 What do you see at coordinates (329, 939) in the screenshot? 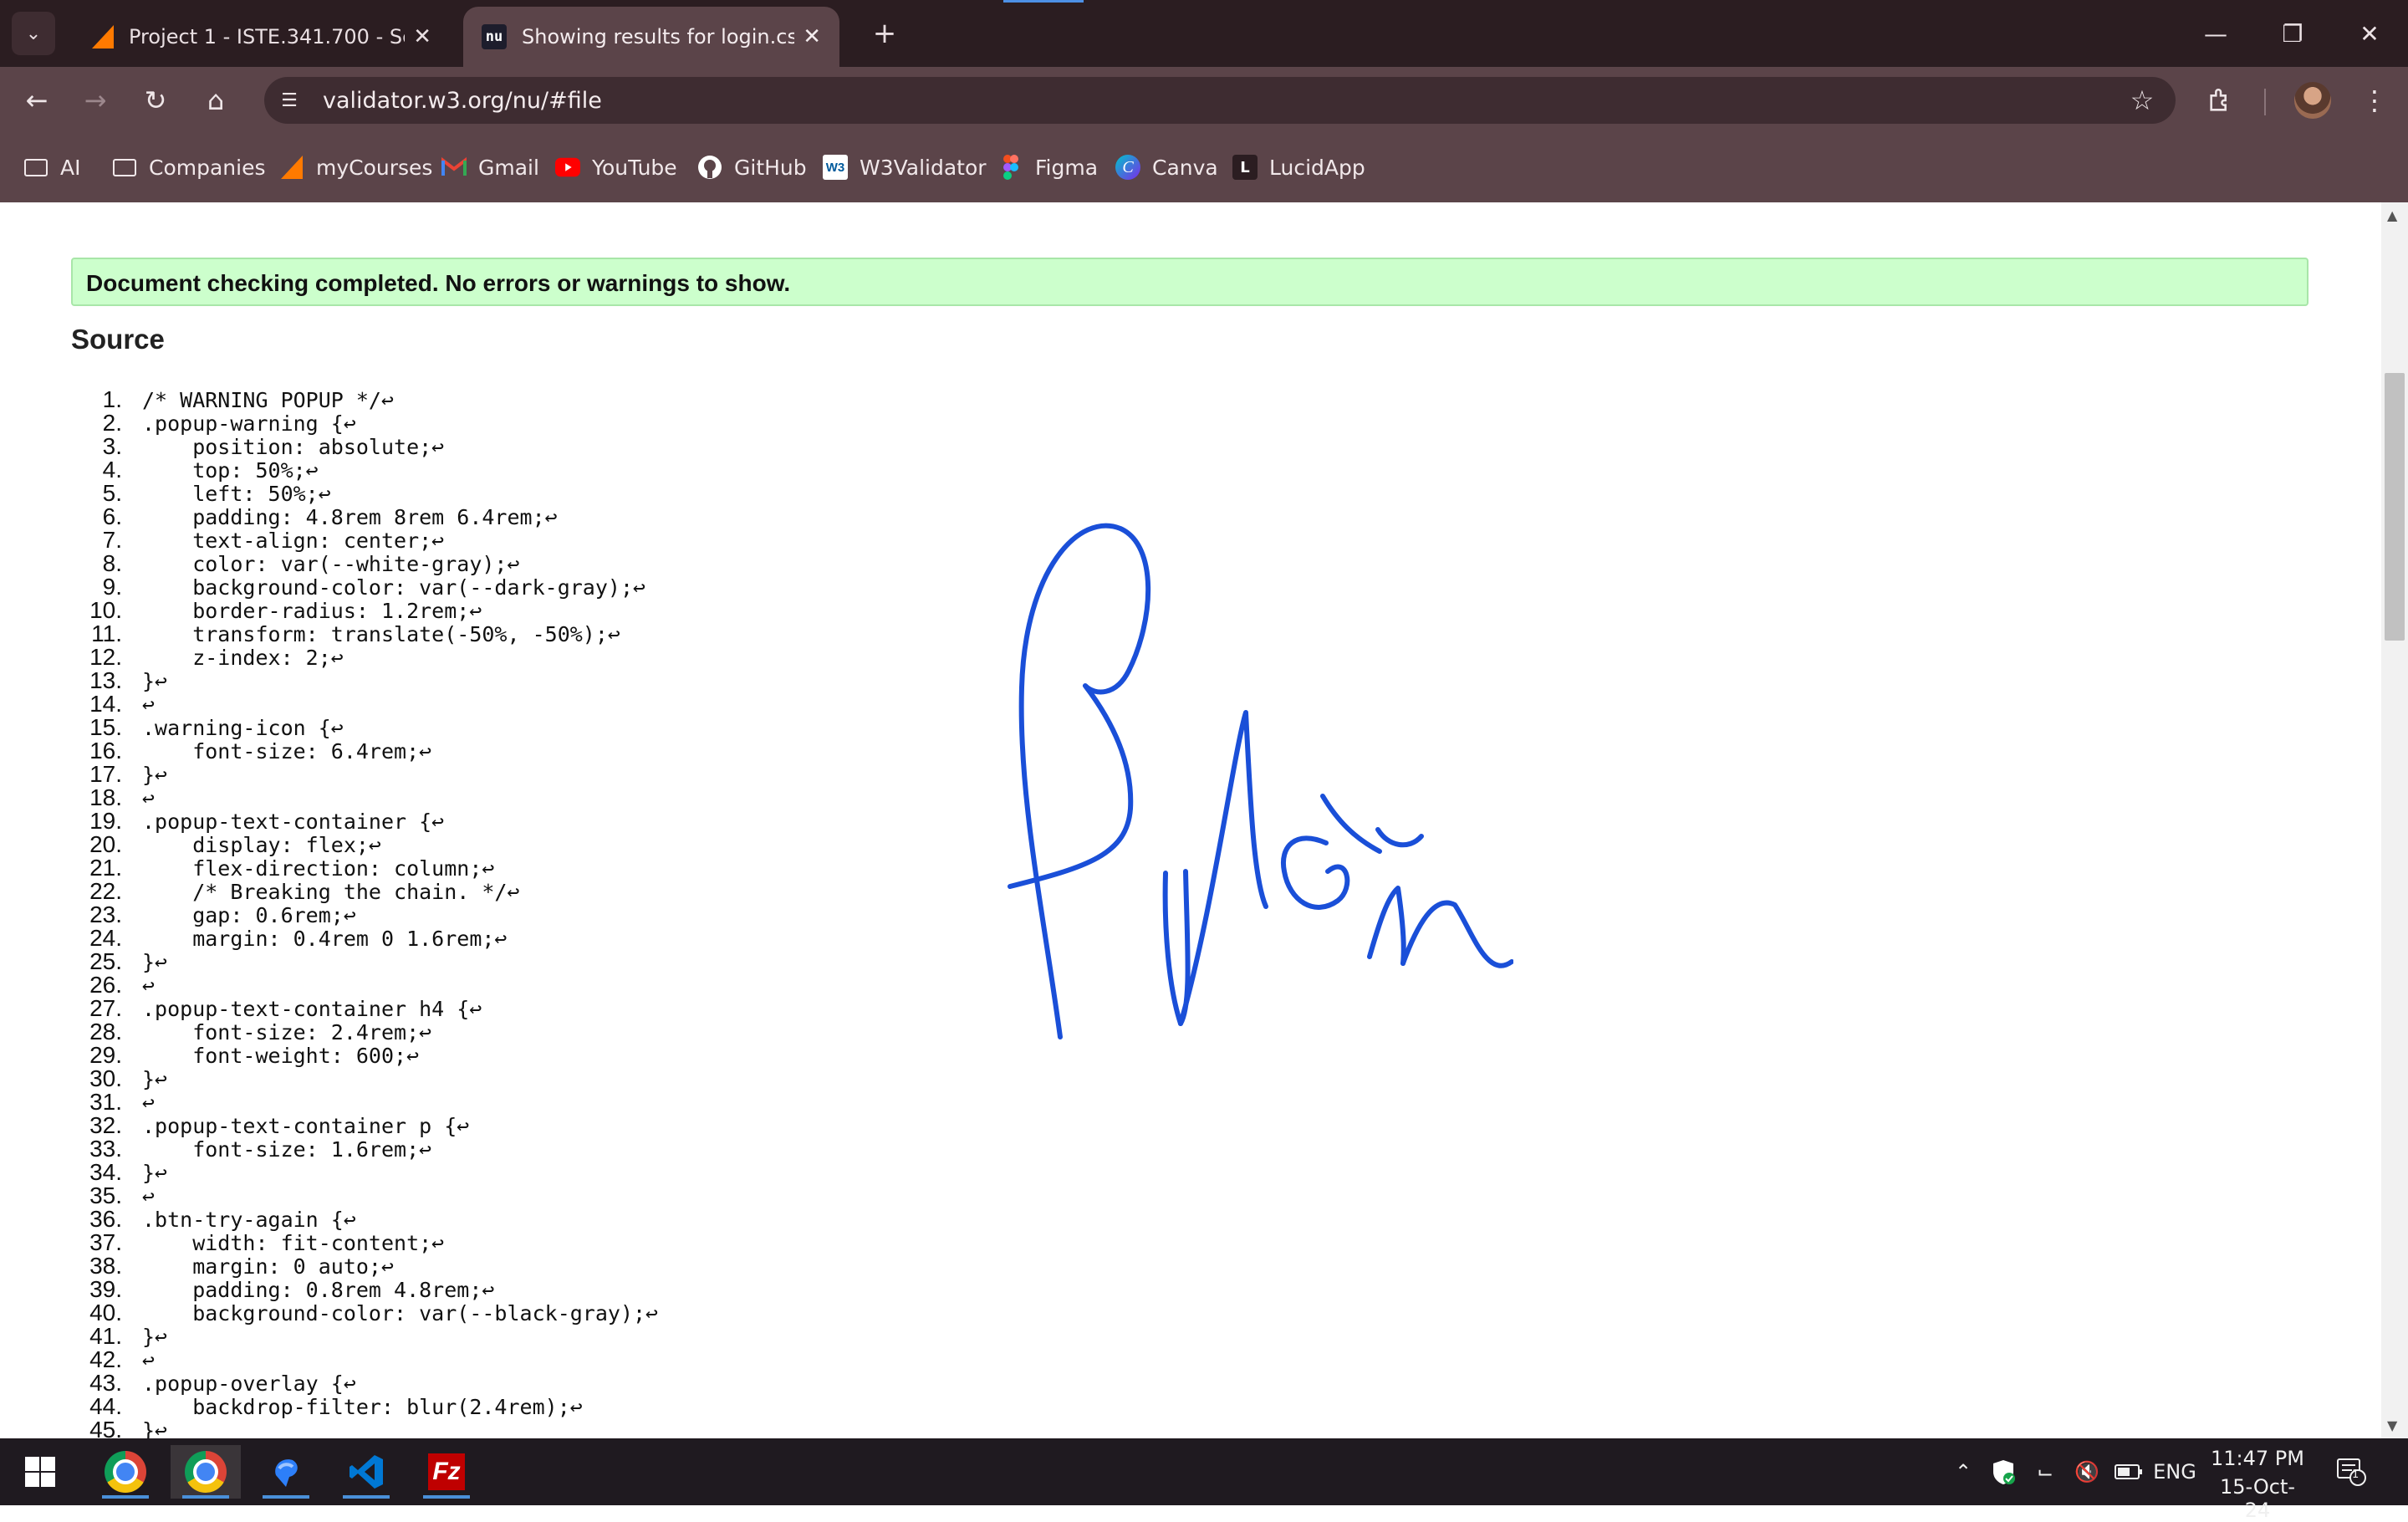
I see `source-line: 24. margin: 0.4rem 0 1.6rem;↩` at bounding box center [329, 939].